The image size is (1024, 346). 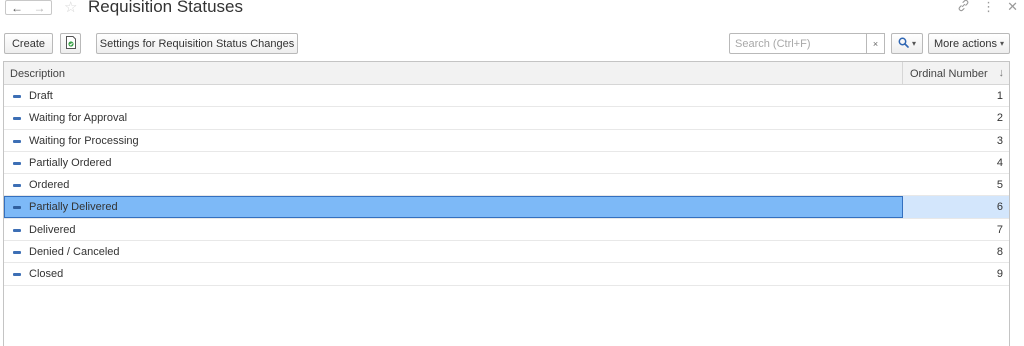 I want to click on window-tools: ⋮ ✕, so click(x=987, y=7).